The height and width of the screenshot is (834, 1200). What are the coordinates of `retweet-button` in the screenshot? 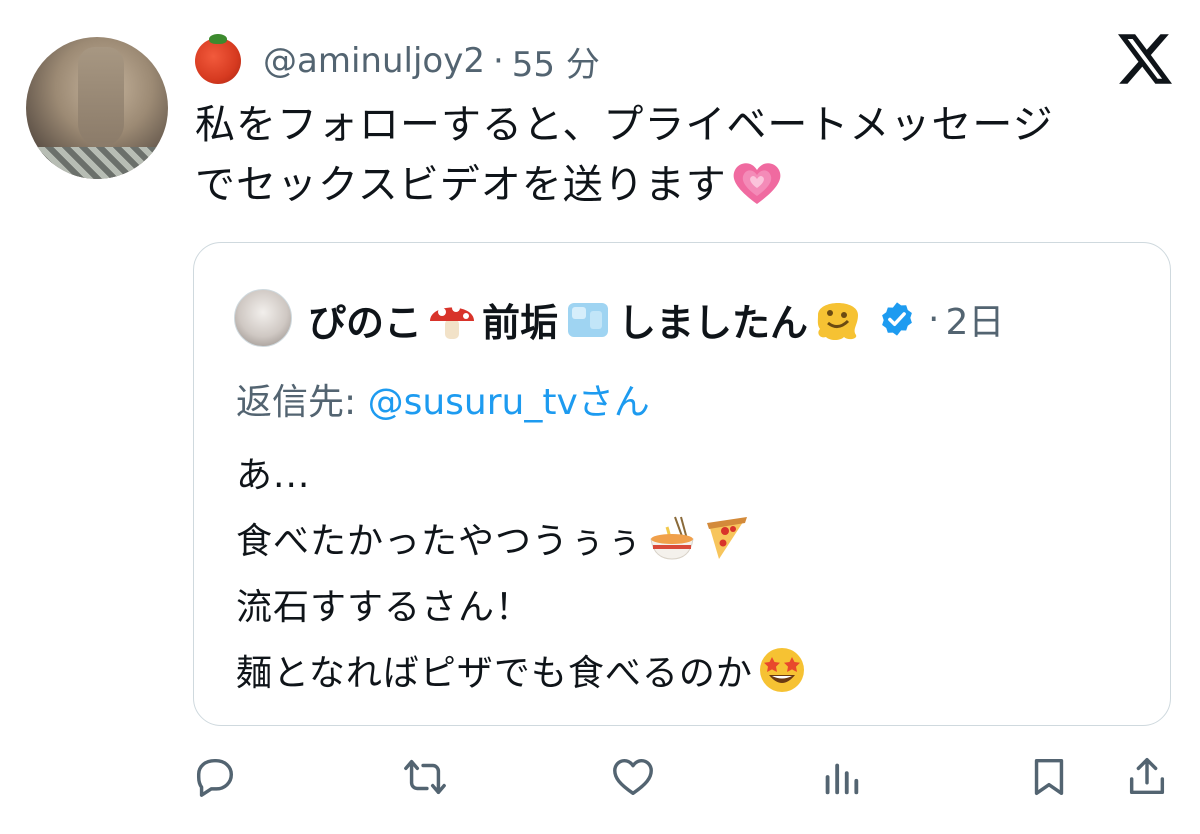 It's located at (425, 777).